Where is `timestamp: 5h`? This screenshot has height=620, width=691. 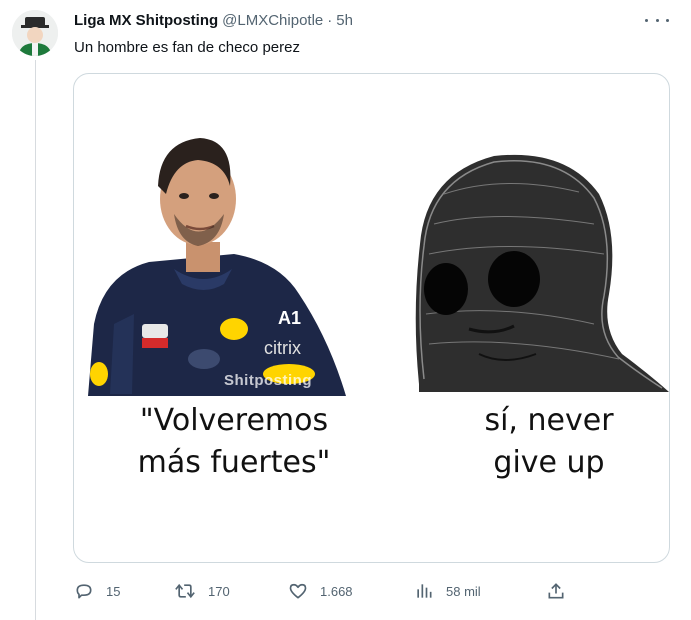 timestamp: 5h is located at coordinates (344, 20).